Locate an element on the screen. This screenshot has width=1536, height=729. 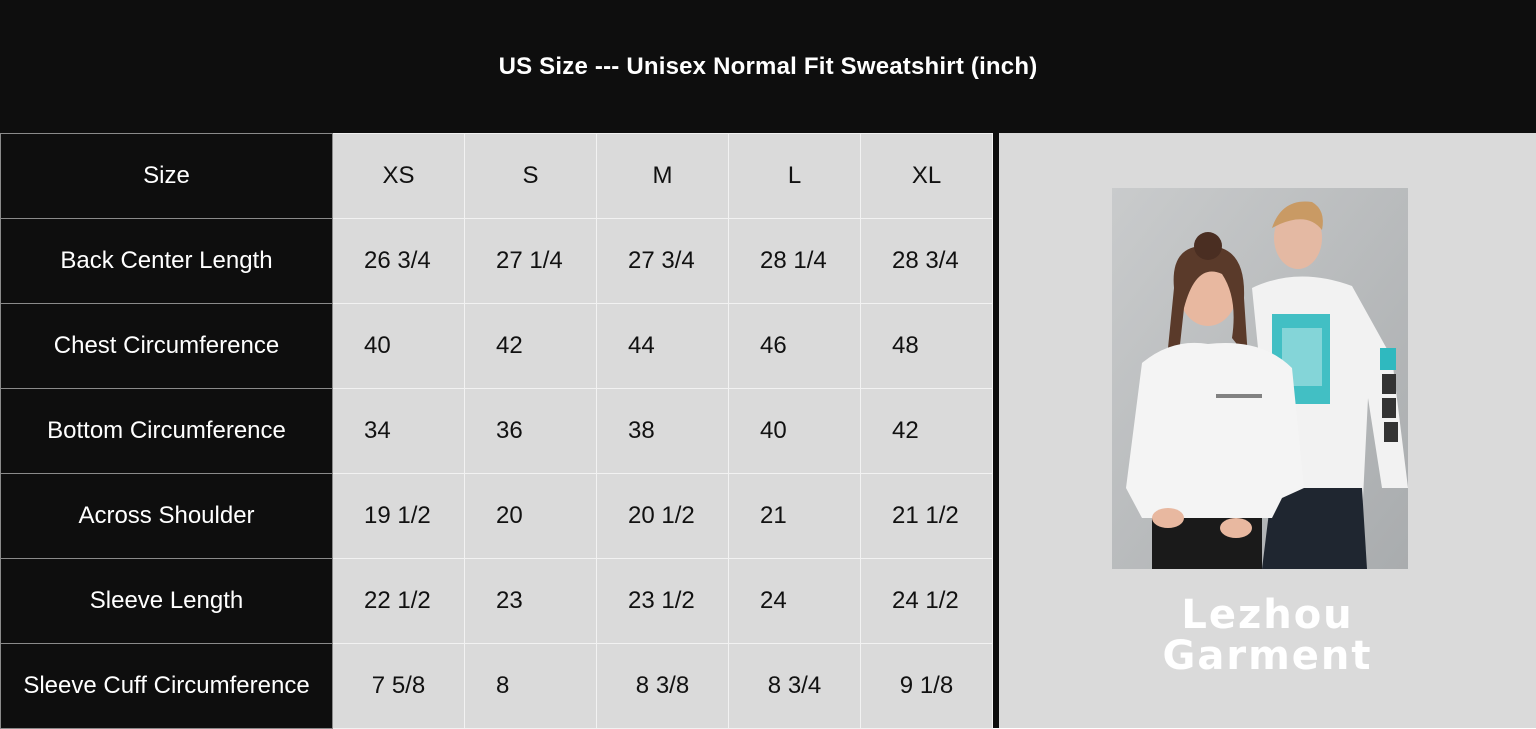
table-cell: 28 3/4 is located at coordinates (926, 261).